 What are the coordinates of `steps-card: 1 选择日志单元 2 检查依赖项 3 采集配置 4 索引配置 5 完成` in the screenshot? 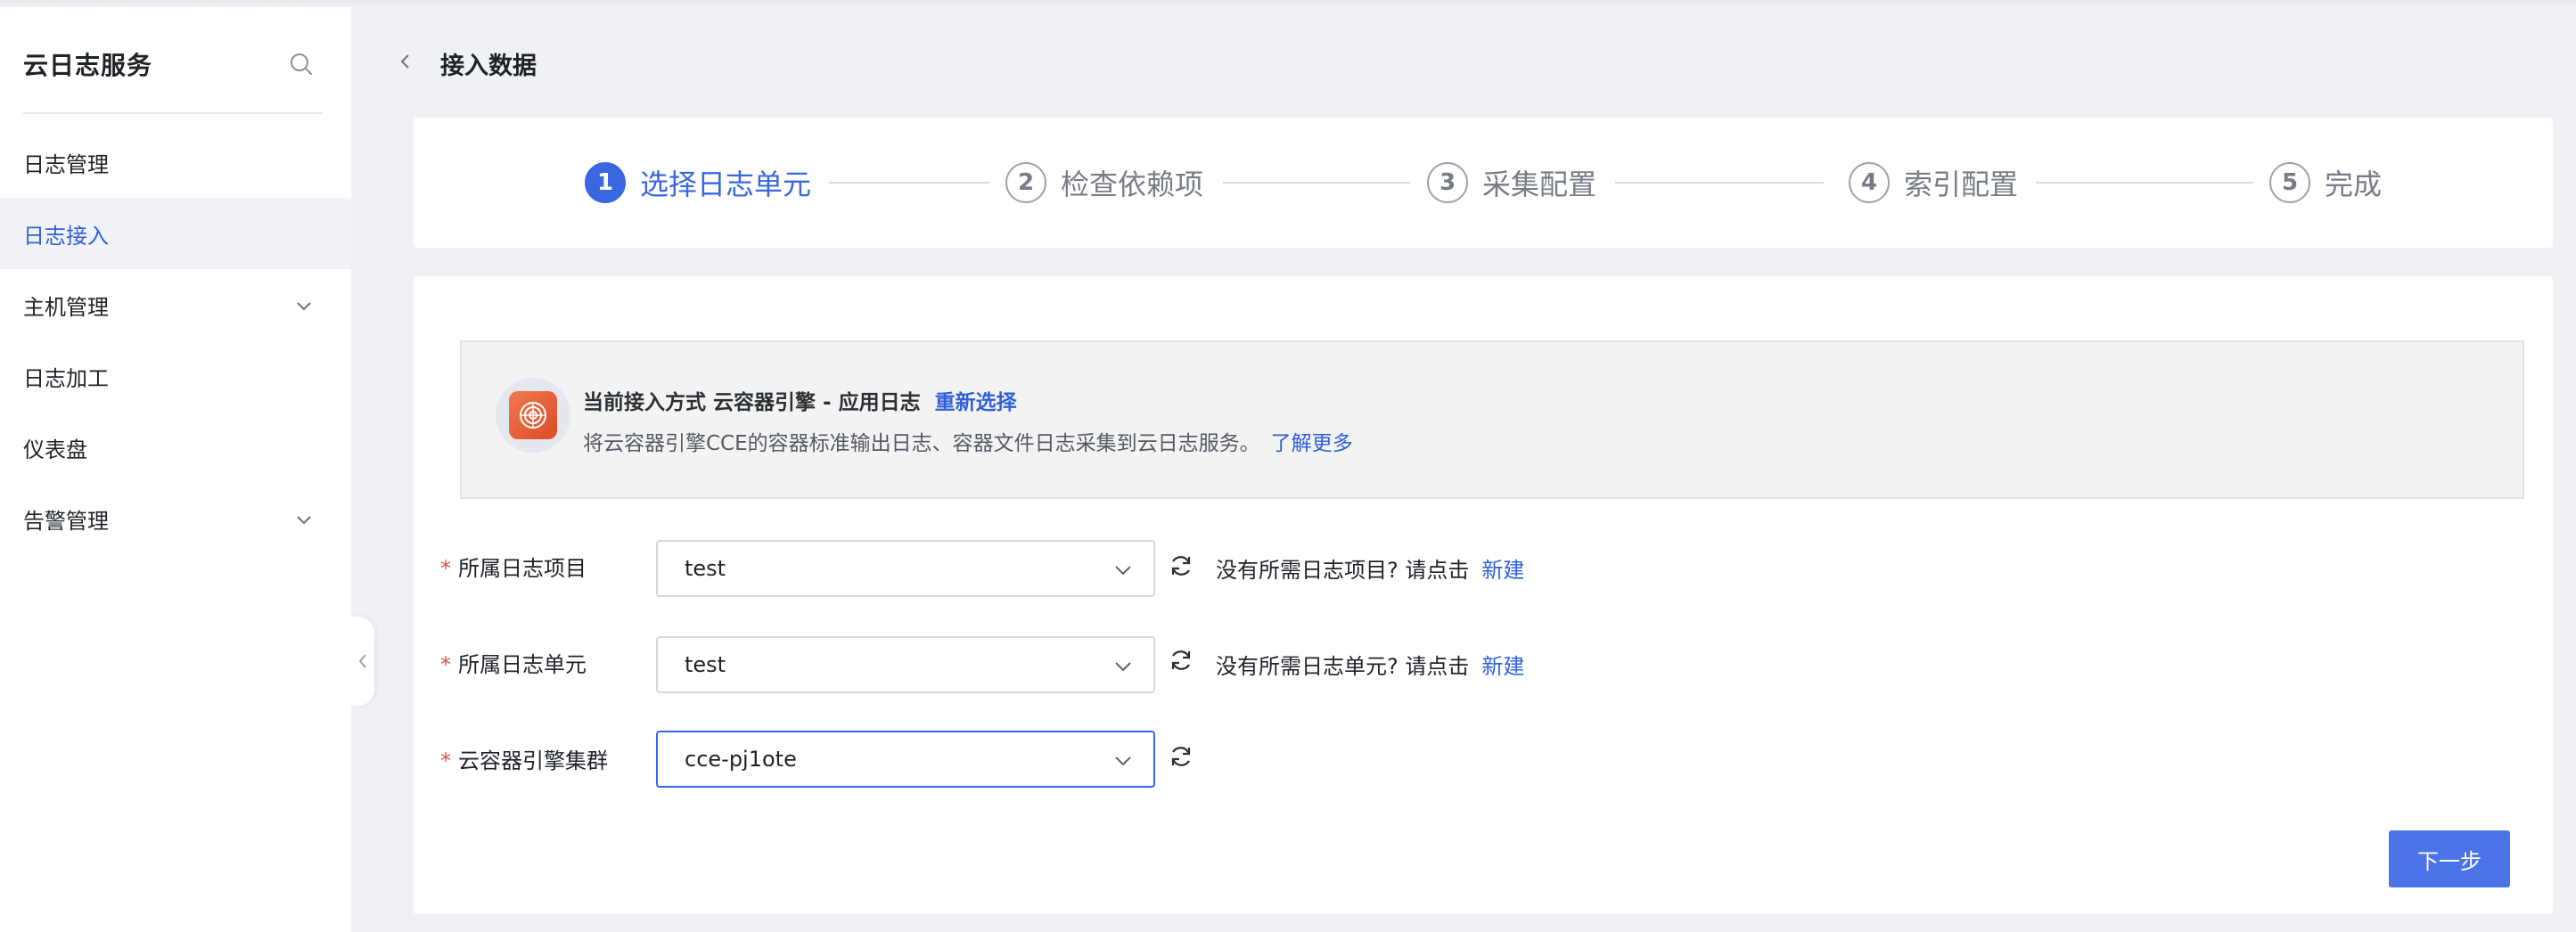 It's located at (1483, 183).